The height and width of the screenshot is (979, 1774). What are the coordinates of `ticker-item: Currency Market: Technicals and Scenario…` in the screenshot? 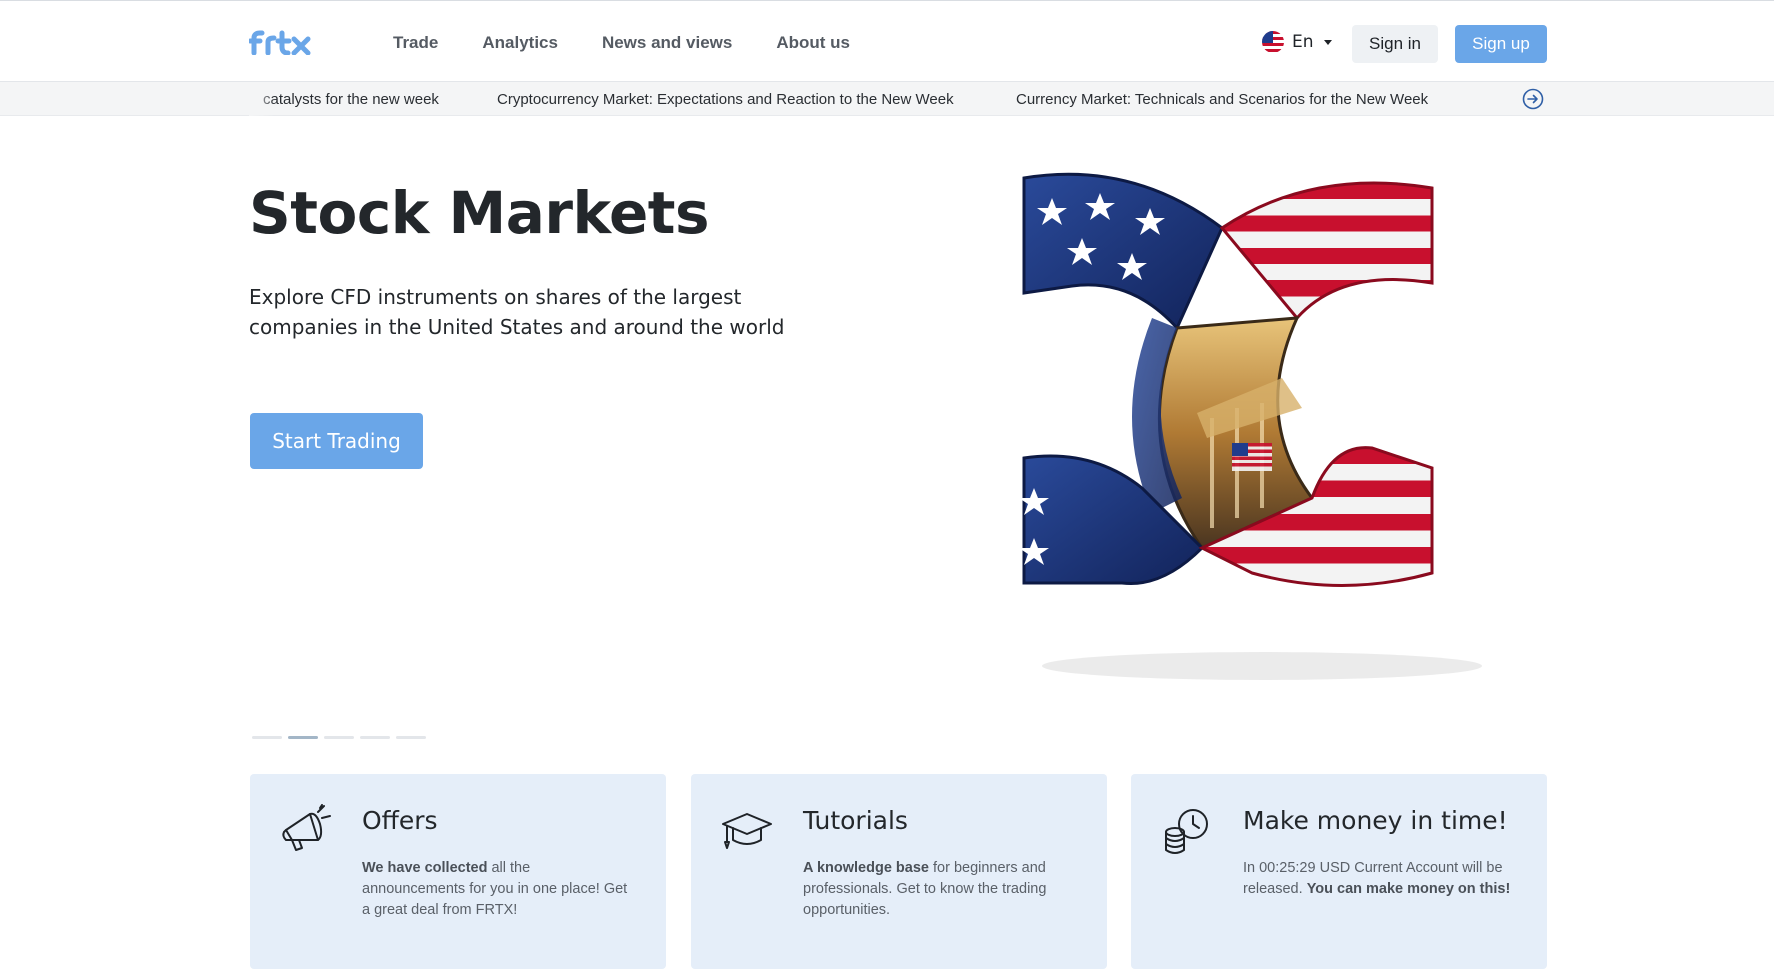 It's located at (1222, 99).